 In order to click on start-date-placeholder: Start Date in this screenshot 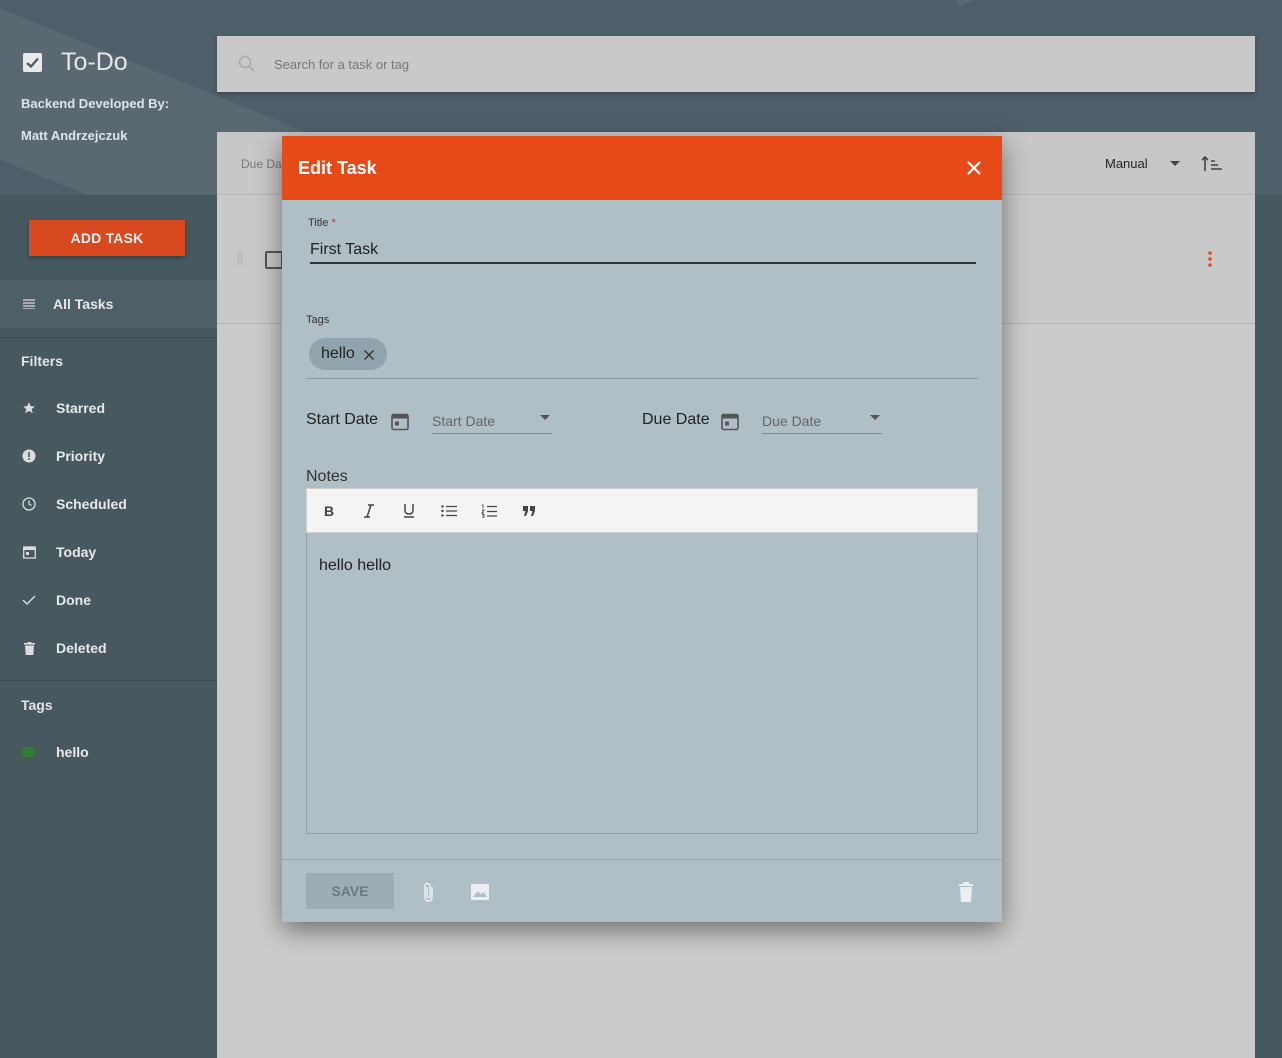, I will do `click(464, 421)`.